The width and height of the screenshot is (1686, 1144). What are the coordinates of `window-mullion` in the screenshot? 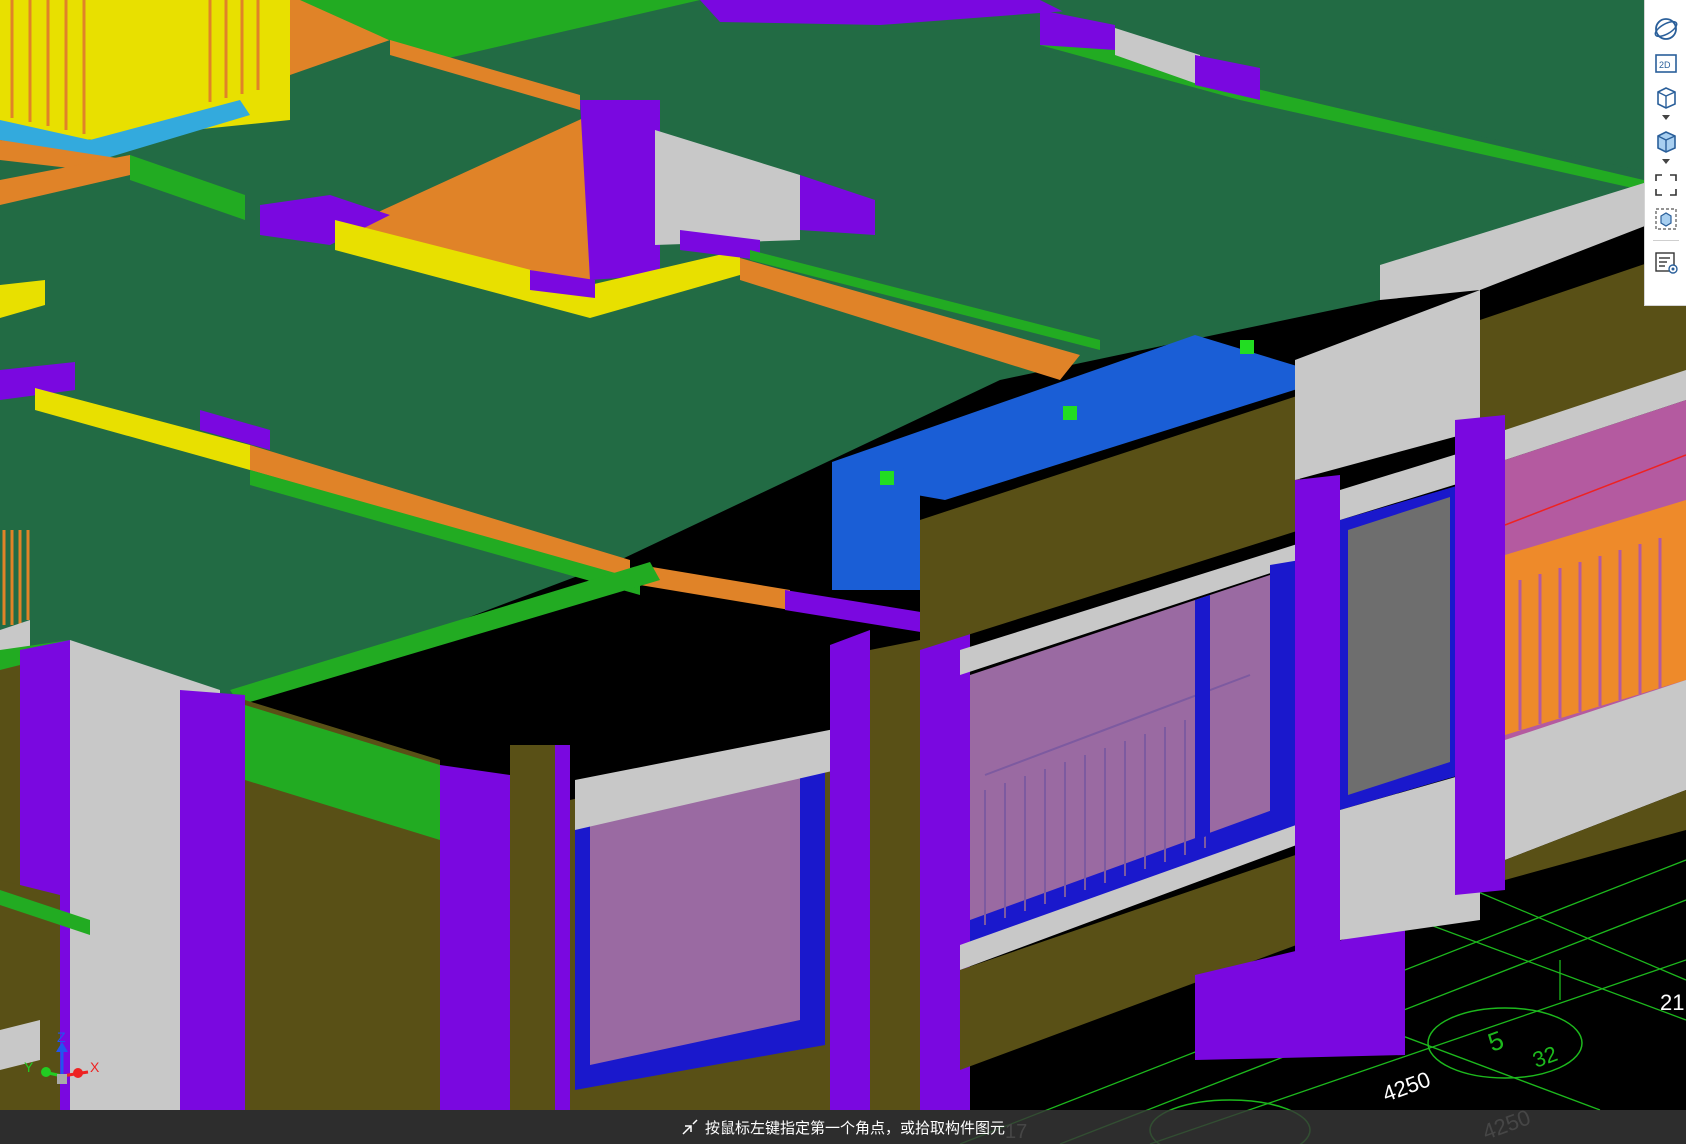 It's located at (1202, 717).